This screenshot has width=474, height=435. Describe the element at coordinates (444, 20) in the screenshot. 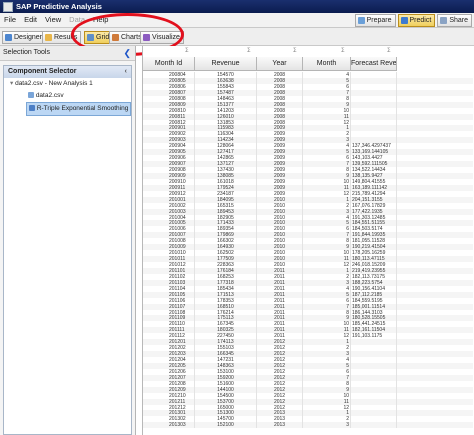

I see `share-icon` at that location.